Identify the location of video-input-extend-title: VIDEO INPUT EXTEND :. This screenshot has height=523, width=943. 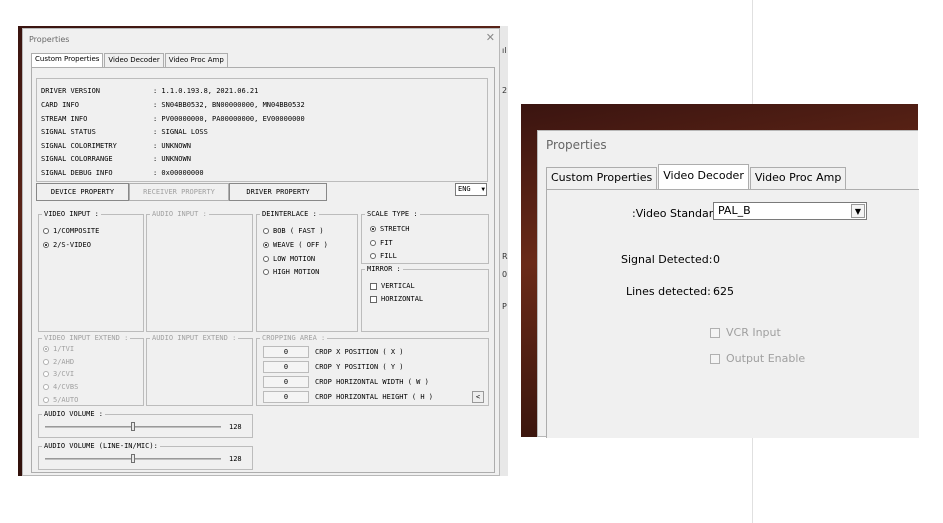
(86, 338).